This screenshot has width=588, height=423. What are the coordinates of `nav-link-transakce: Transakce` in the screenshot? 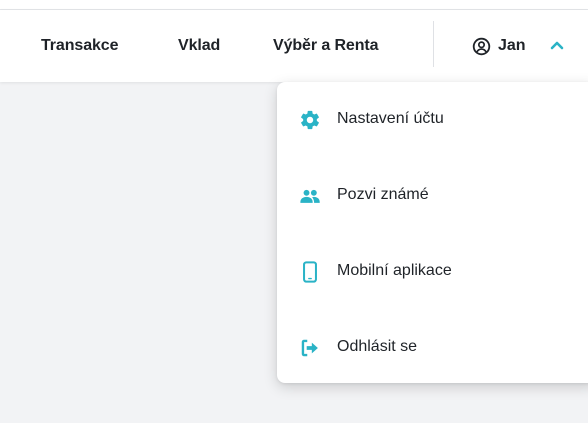 It's located at (79, 46).